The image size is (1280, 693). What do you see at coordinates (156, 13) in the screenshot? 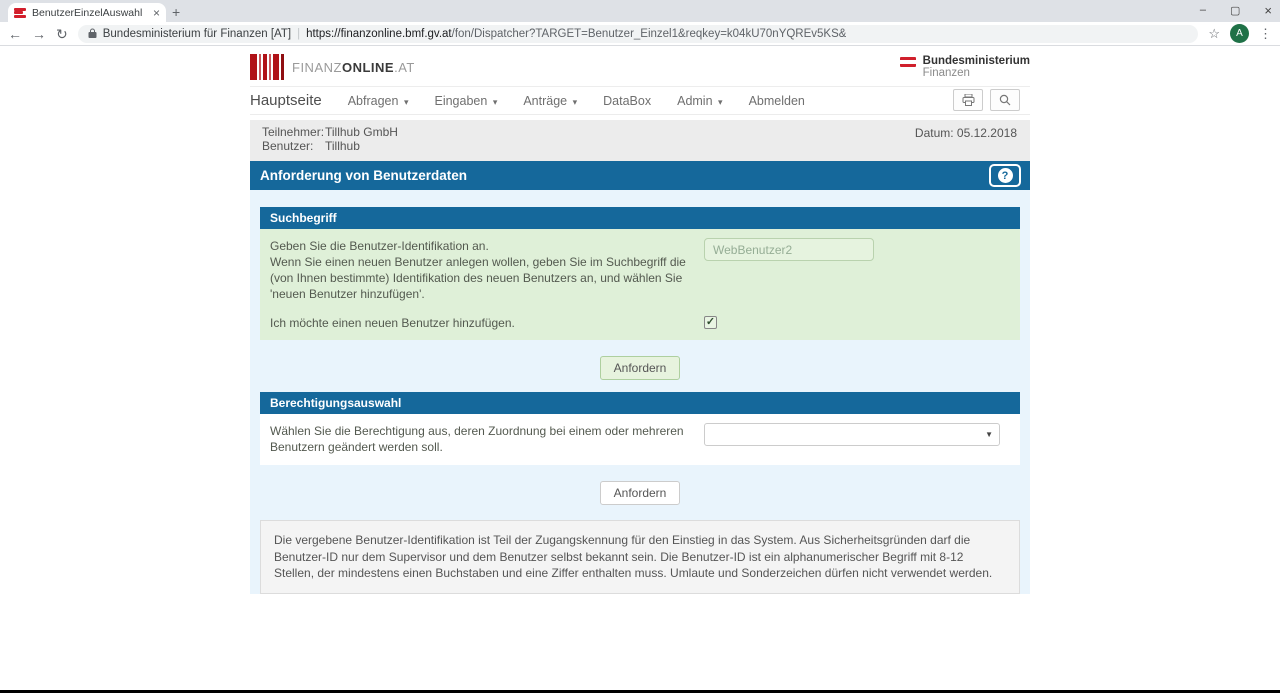
I see `tab-close-icon: ×` at bounding box center [156, 13].